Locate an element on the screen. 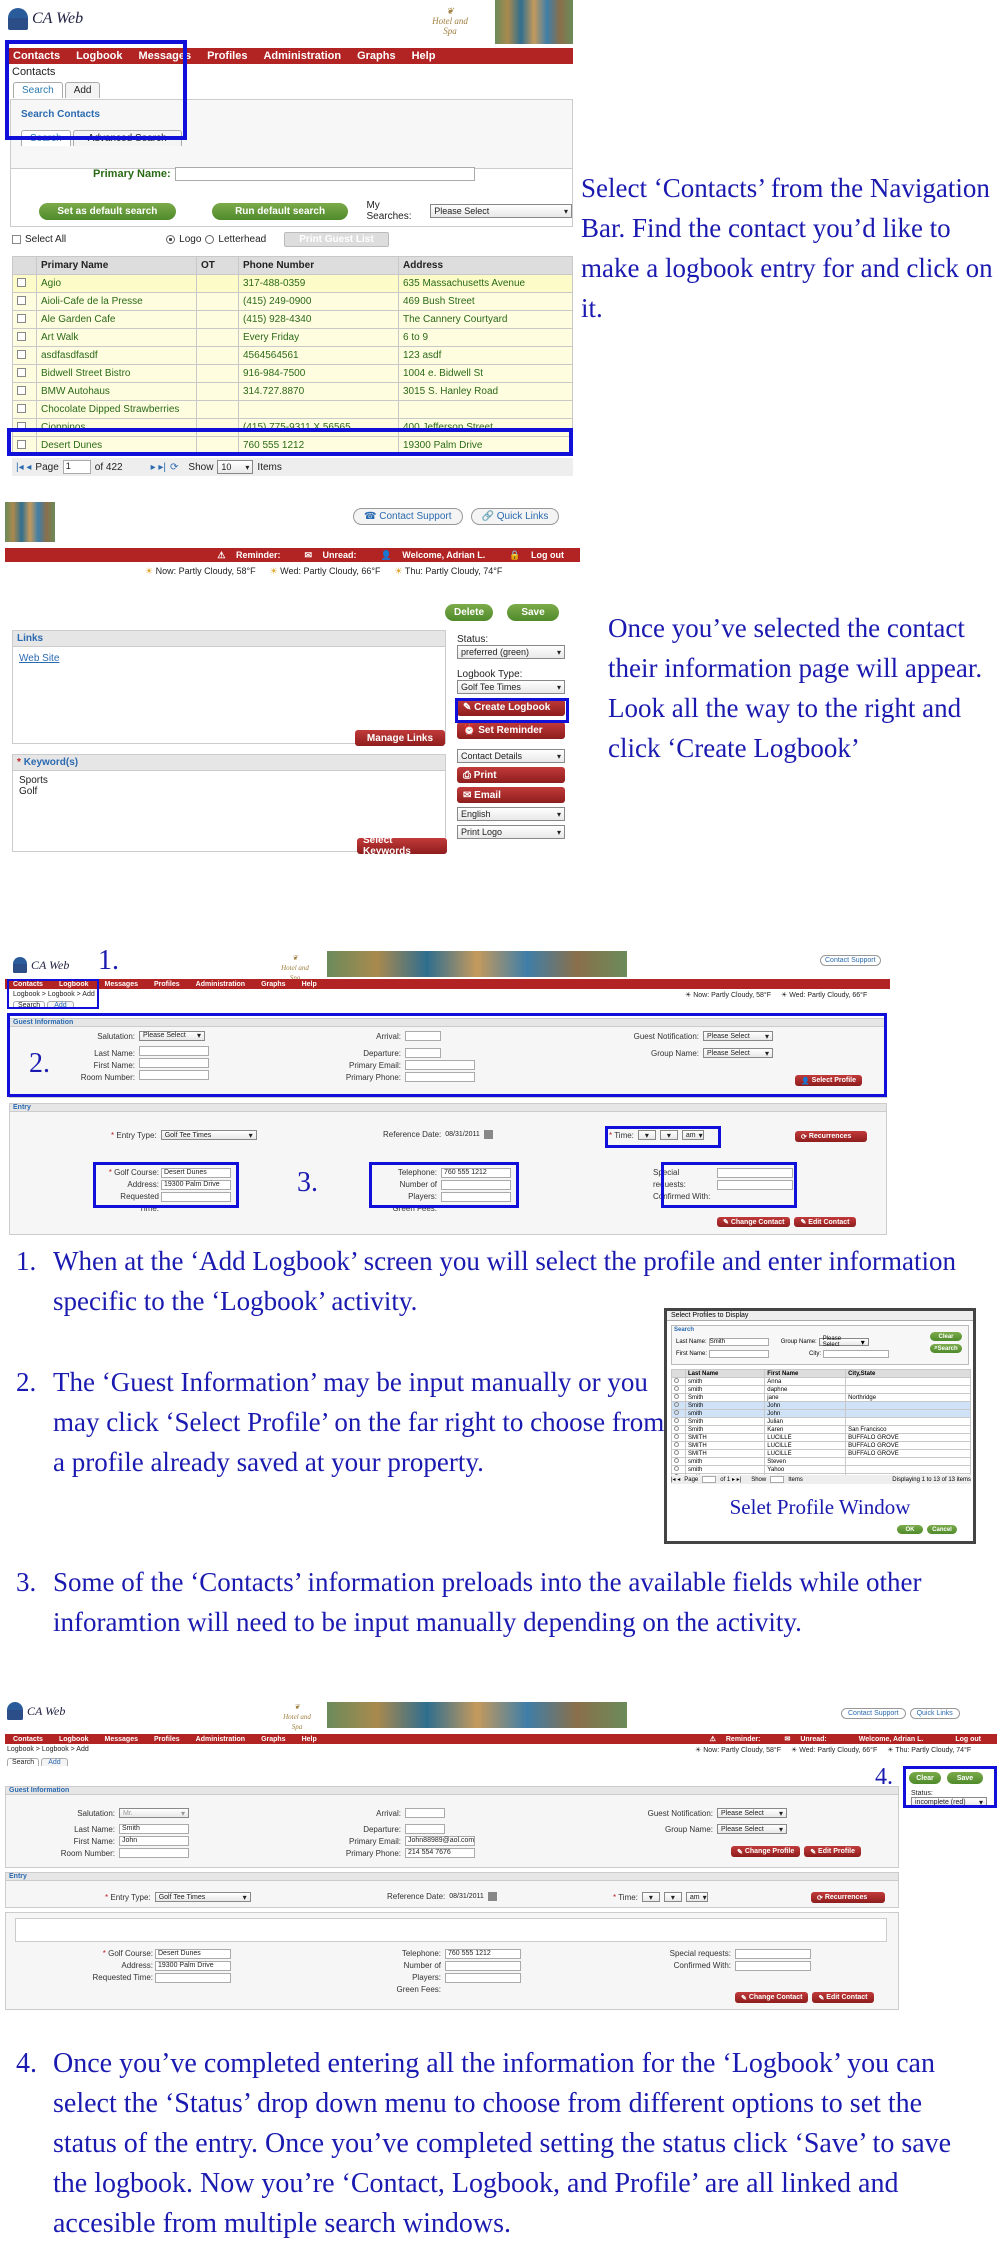 The width and height of the screenshot is (1000, 2261). green-fees-input is located at coordinates (483, 1978).